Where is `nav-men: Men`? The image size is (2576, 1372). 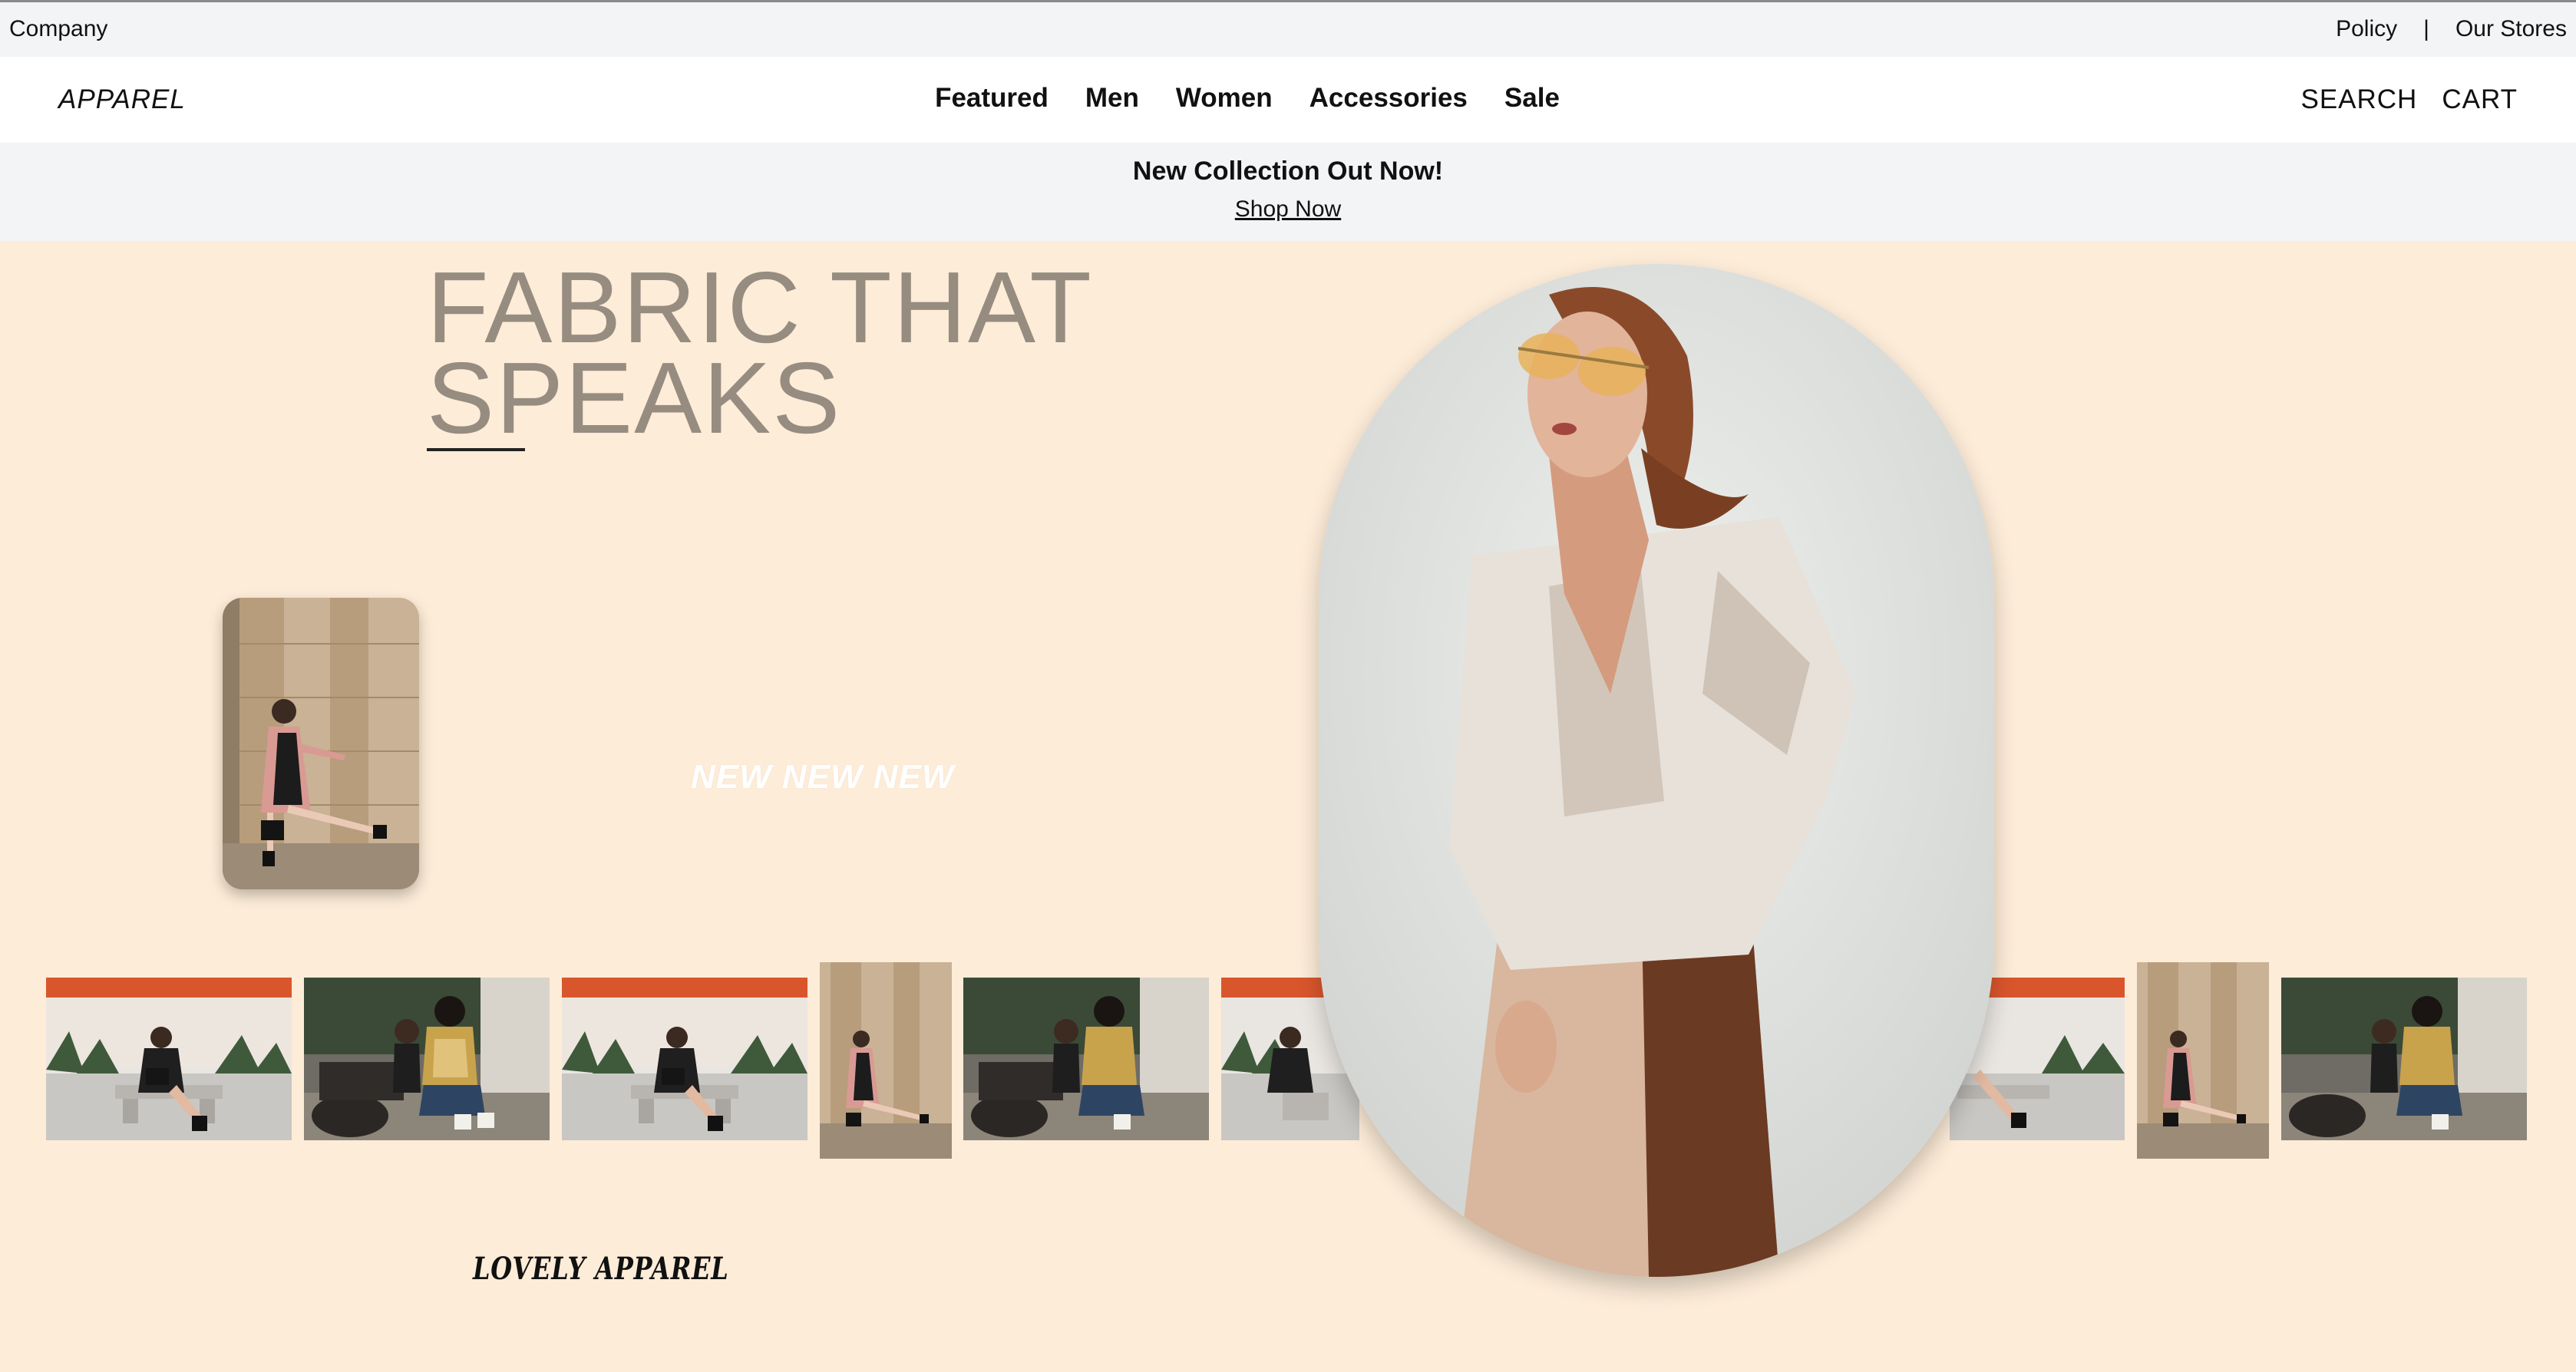
nav-men: Men is located at coordinates (1112, 99).